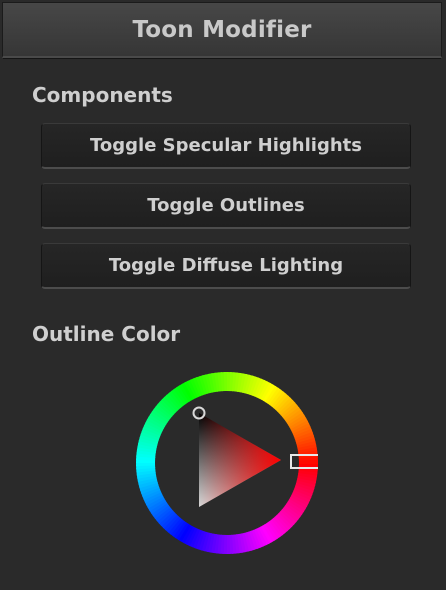 The image size is (446, 590). Describe the element at coordinates (240, 460) in the screenshot. I see `saturation-value-triangle` at that location.